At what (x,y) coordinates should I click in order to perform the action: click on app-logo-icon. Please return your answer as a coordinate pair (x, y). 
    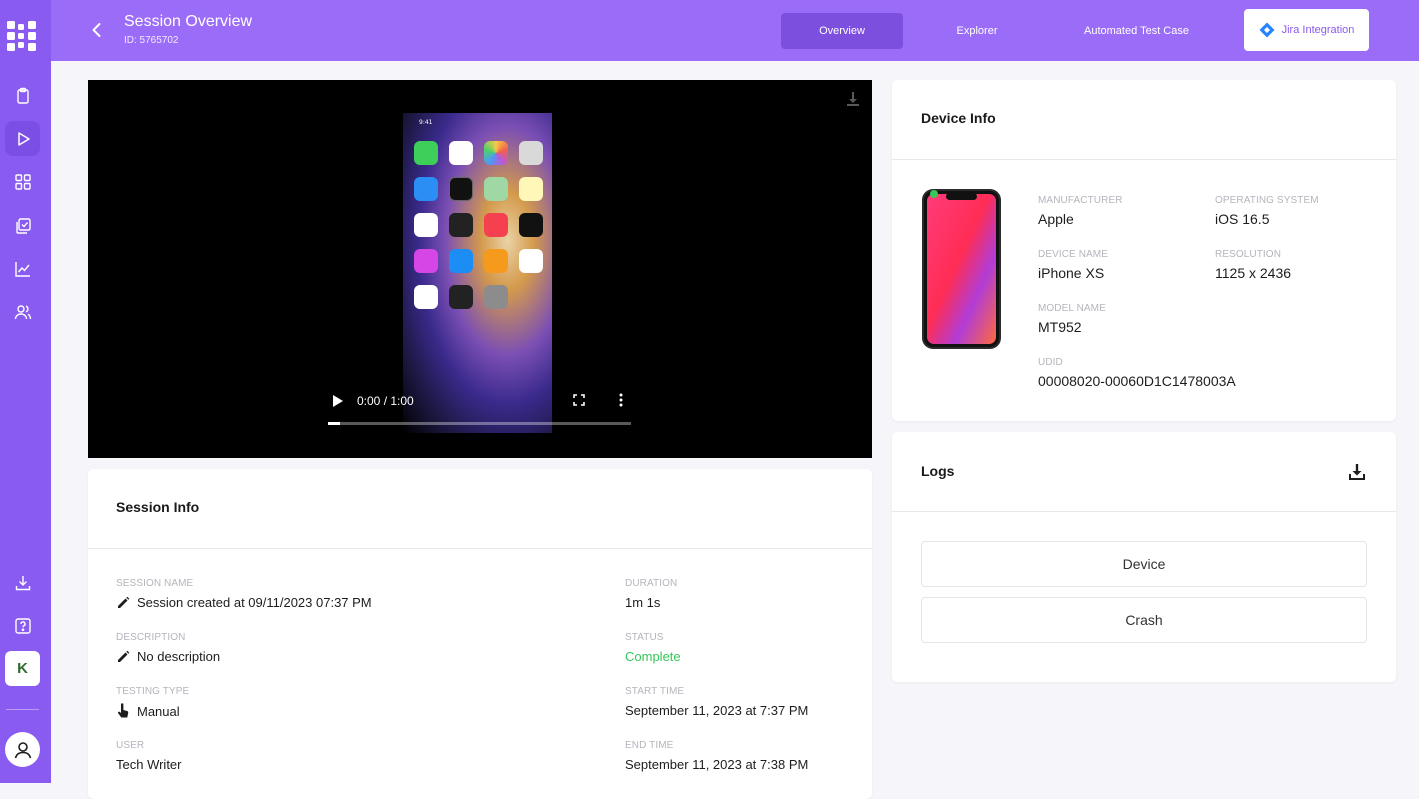
    Looking at the image, I should click on (22, 36).